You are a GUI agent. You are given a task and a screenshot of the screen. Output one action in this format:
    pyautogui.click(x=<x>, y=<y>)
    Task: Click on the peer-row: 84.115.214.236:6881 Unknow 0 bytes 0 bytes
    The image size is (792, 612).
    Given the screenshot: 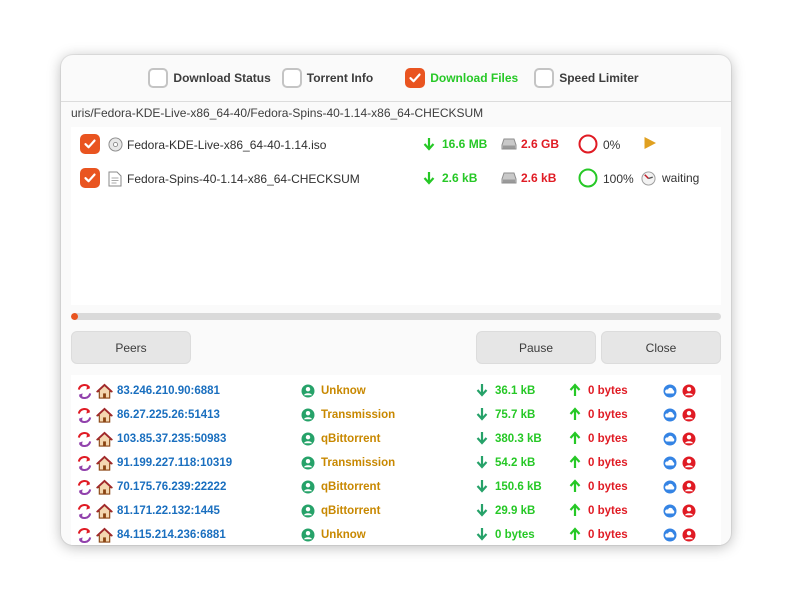 What is the action you would take?
    pyautogui.click(x=396, y=534)
    